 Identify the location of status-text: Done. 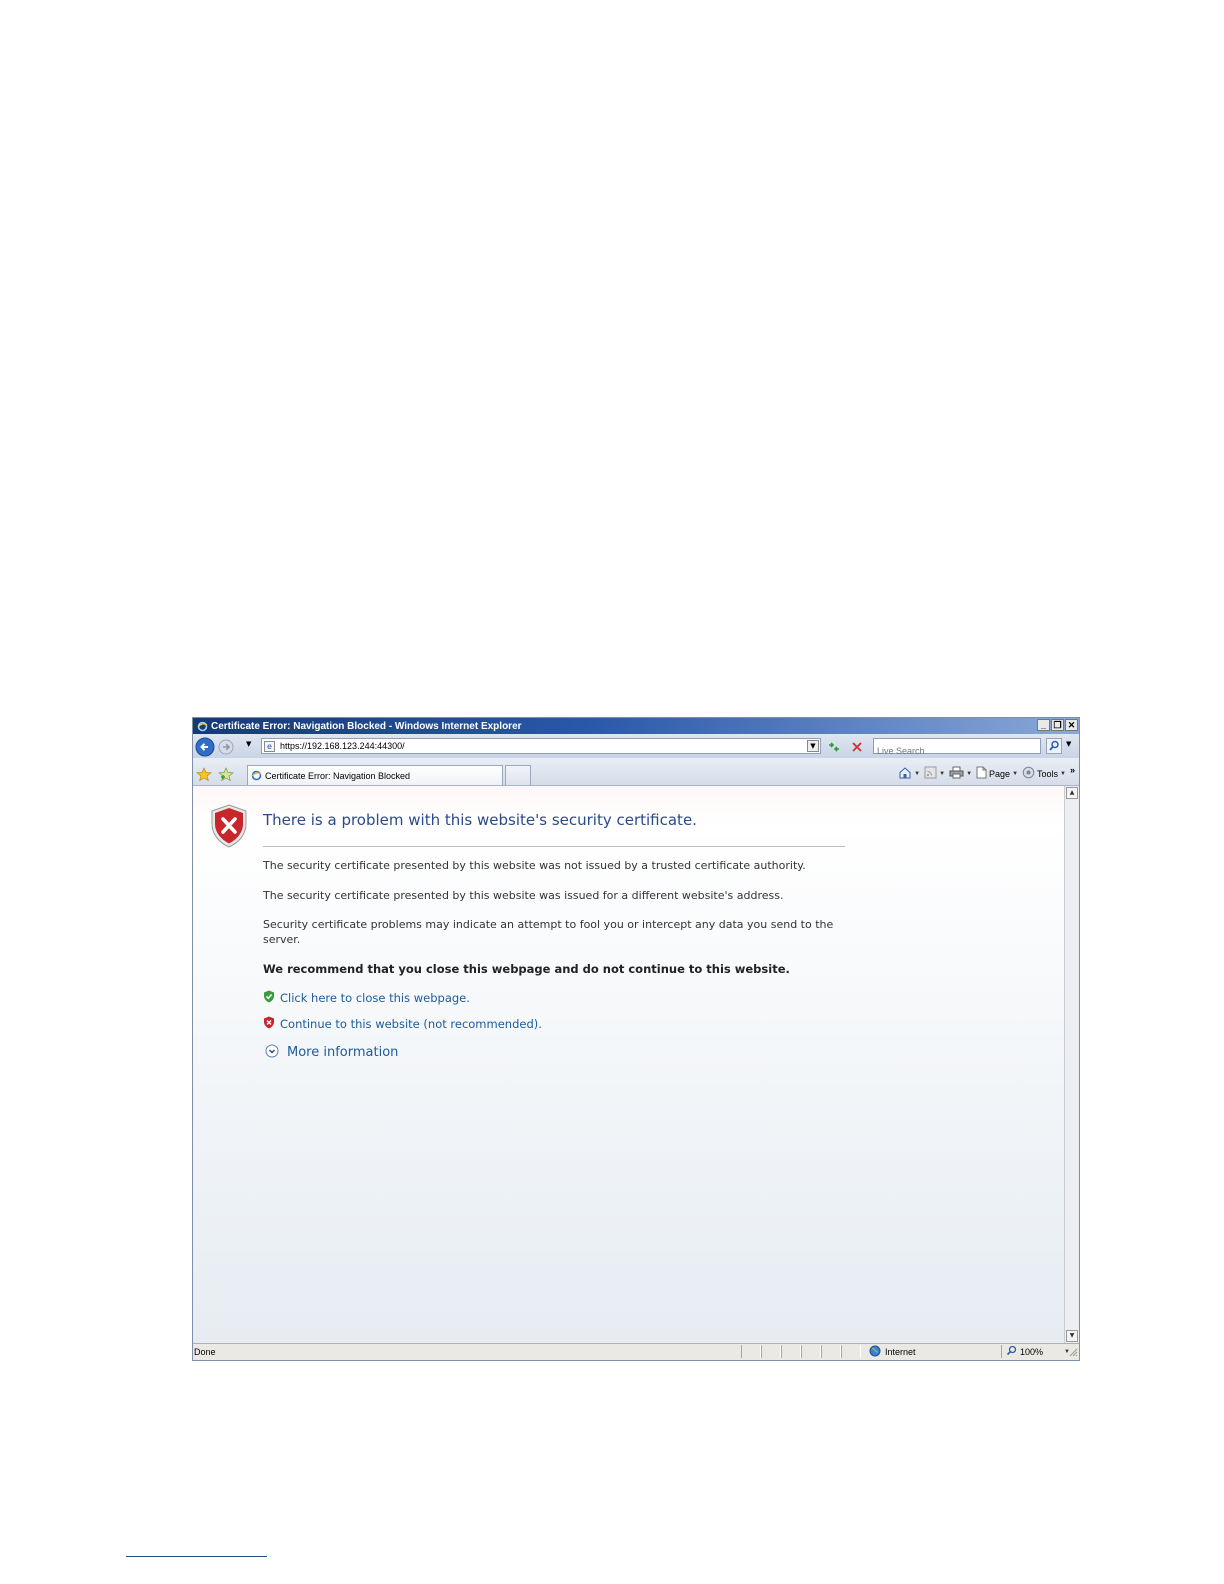
(205, 1352).